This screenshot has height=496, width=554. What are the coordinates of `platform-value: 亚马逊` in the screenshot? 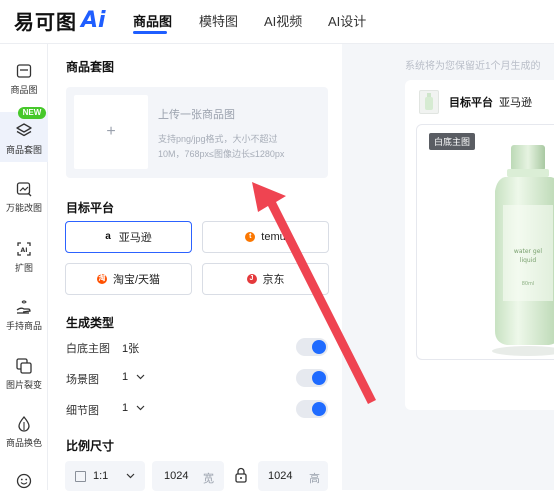 It's located at (515, 103).